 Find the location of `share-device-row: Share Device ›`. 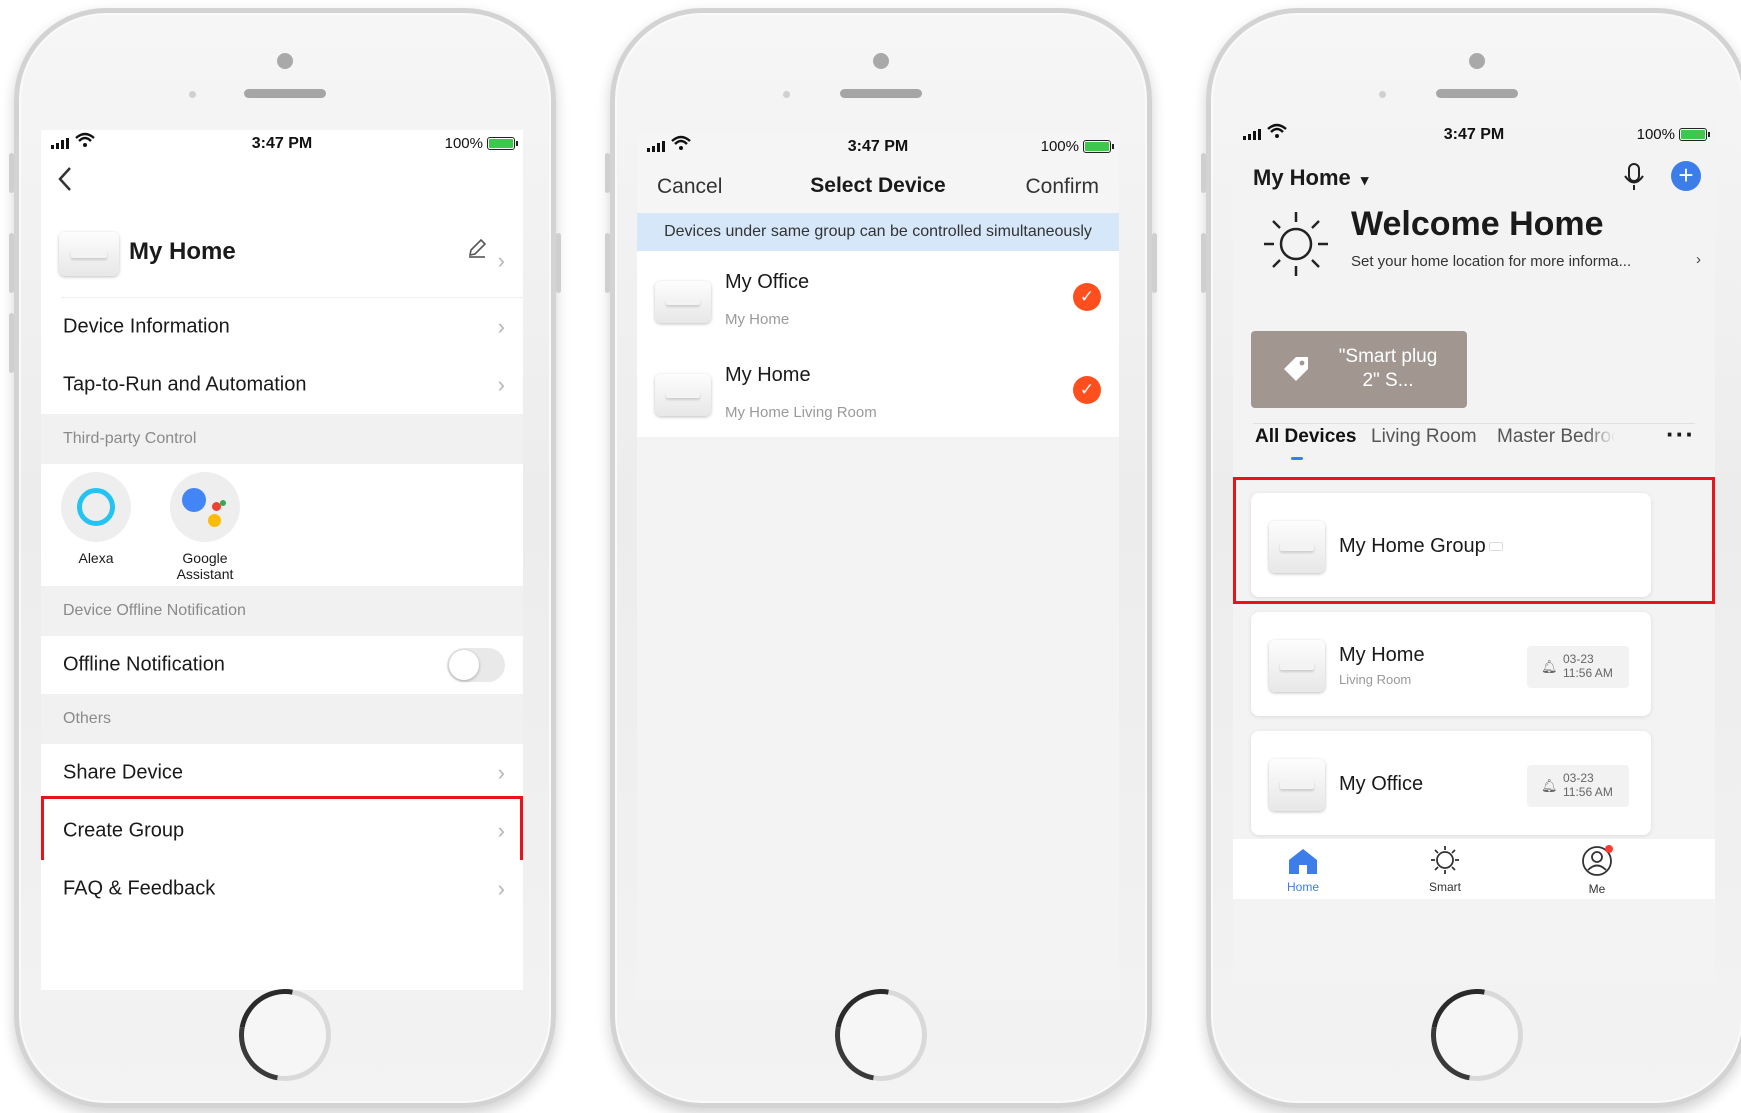

share-device-row: Share Device › is located at coordinates (282, 773).